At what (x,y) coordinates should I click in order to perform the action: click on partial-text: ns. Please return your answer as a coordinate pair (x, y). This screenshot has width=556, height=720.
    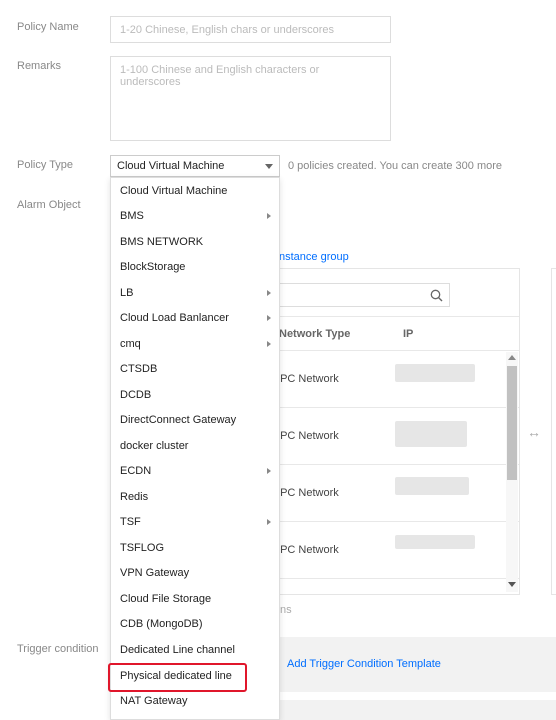
    Looking at the image, I should click on (286, 610).